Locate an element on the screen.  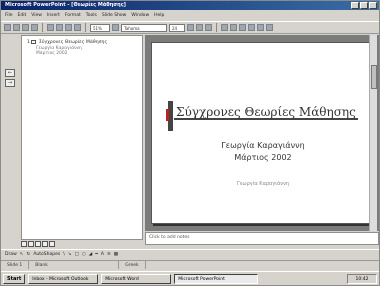
start-button: Start is located at coordinates (14, 278).